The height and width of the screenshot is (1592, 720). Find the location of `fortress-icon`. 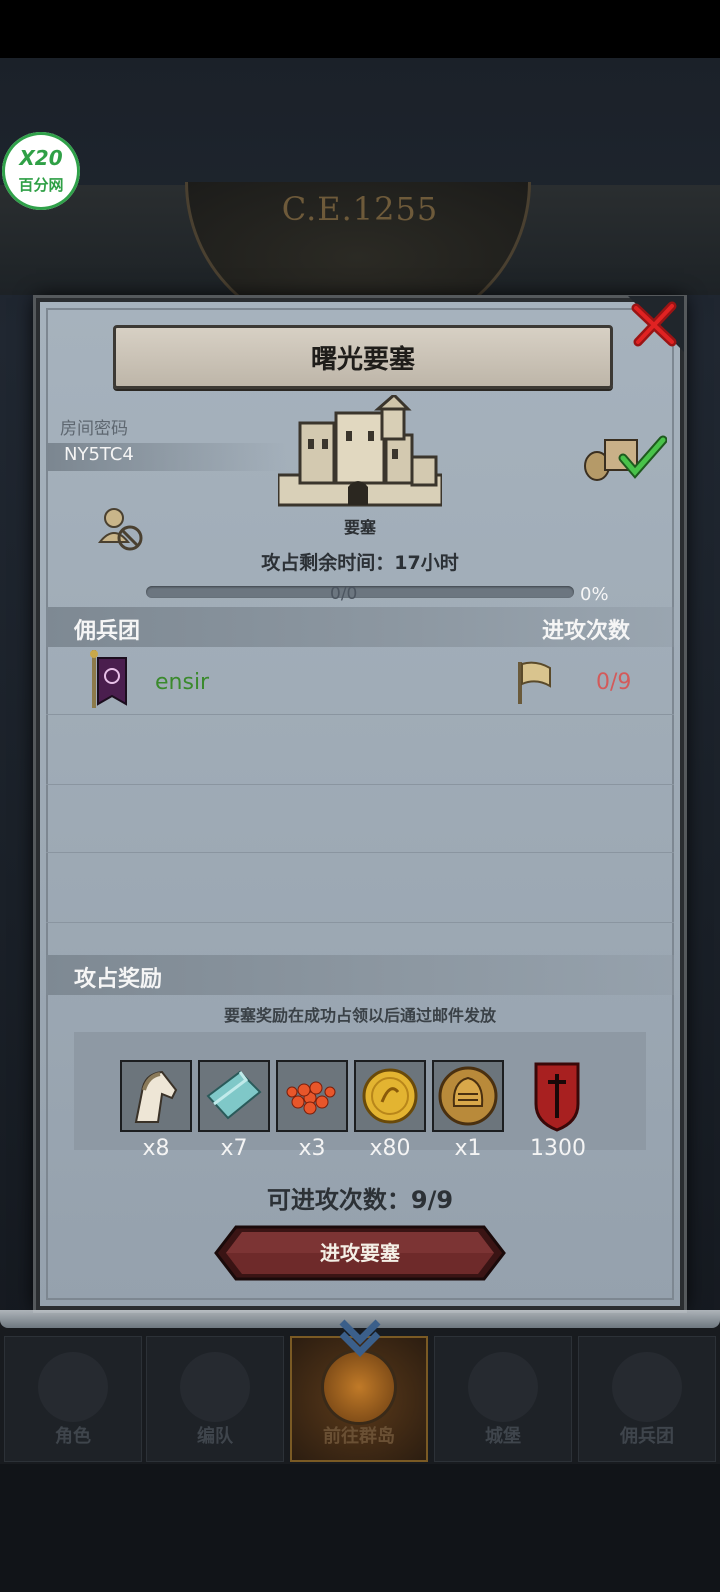

fortress-icon is located at coordinates (360, 451).